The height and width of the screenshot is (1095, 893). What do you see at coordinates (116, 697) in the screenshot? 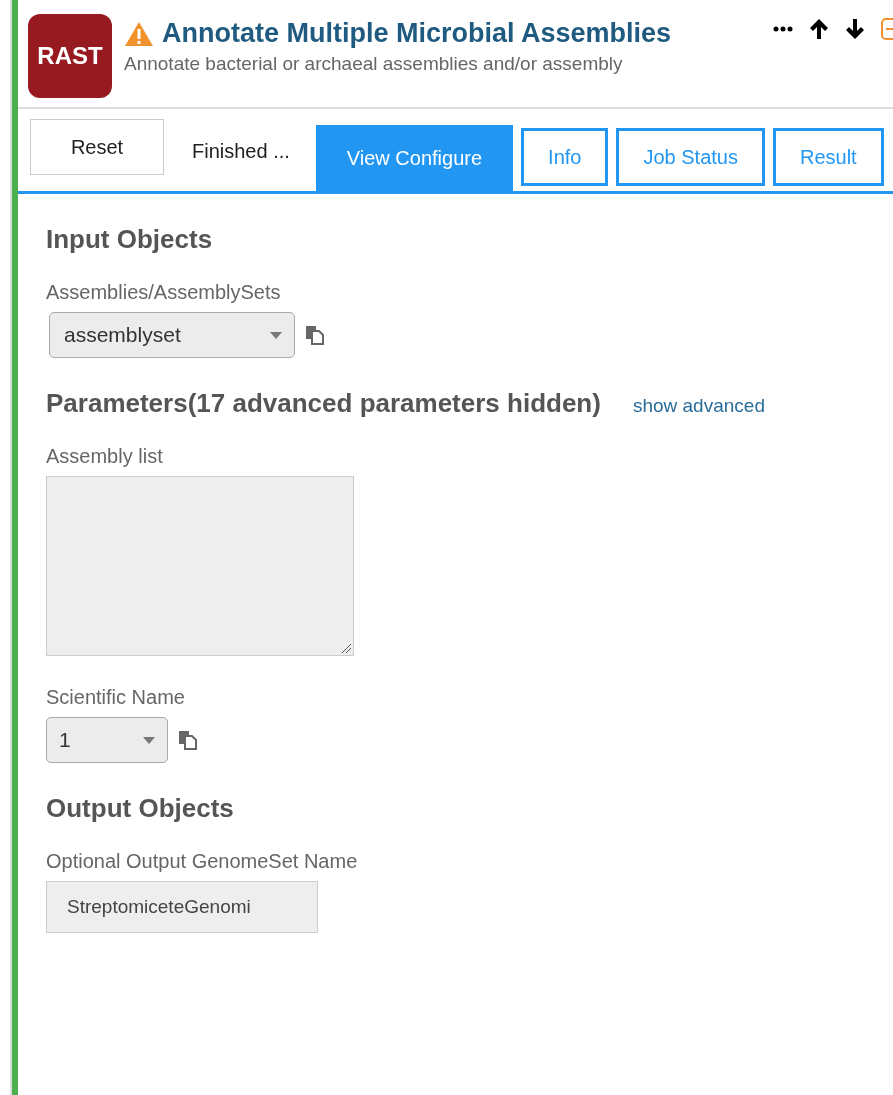
I see `field-label: Scientific Name` at bounding box center [116, 697].